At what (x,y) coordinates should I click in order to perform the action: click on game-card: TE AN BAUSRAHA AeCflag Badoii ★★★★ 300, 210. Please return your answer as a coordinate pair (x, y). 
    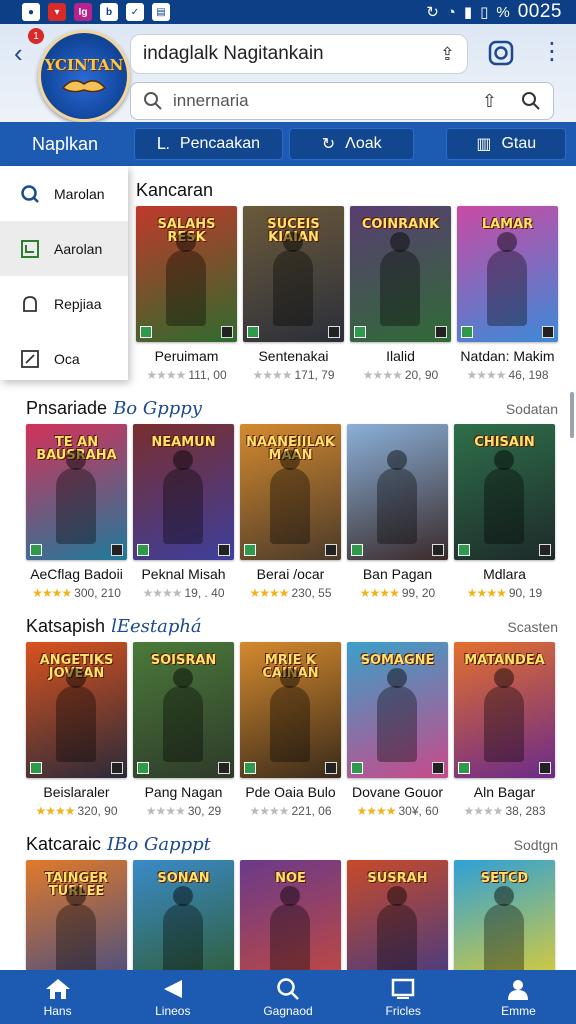
    Looking at the image, I should click on (76, 512).